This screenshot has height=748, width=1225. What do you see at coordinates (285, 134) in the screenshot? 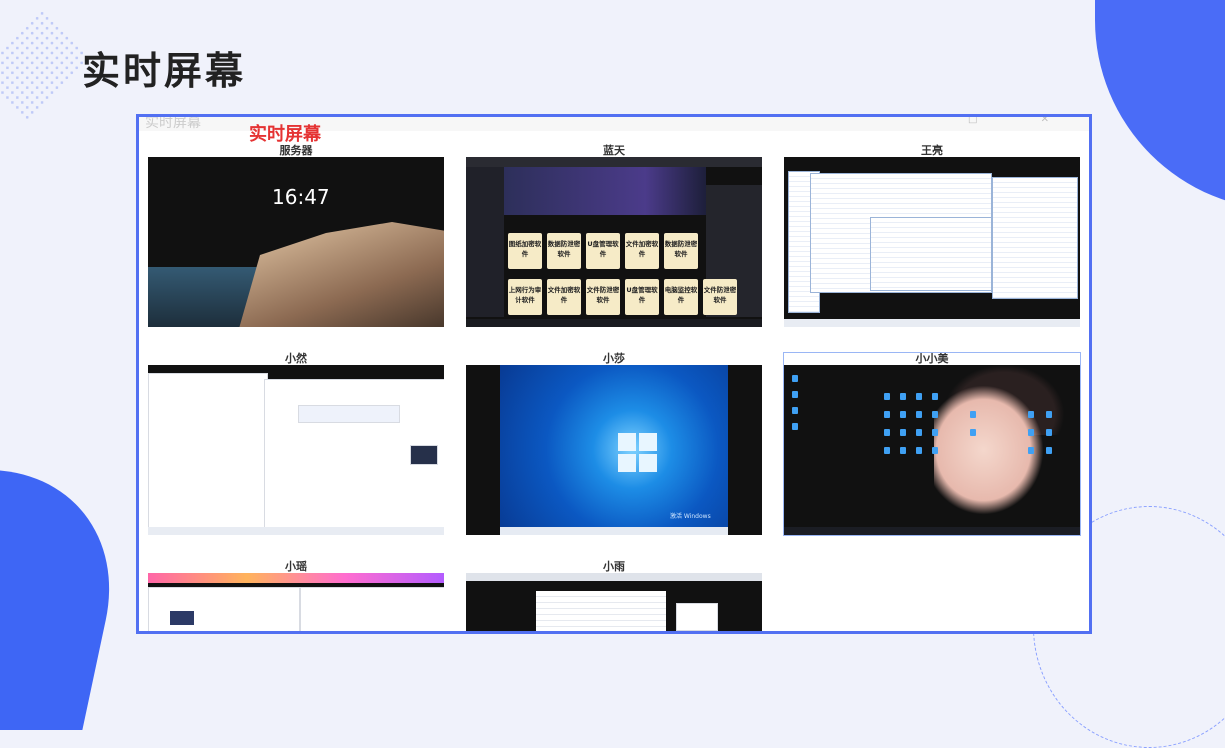
I see `window-header-label: 实时屏幕` at bounding box center [285, 134].